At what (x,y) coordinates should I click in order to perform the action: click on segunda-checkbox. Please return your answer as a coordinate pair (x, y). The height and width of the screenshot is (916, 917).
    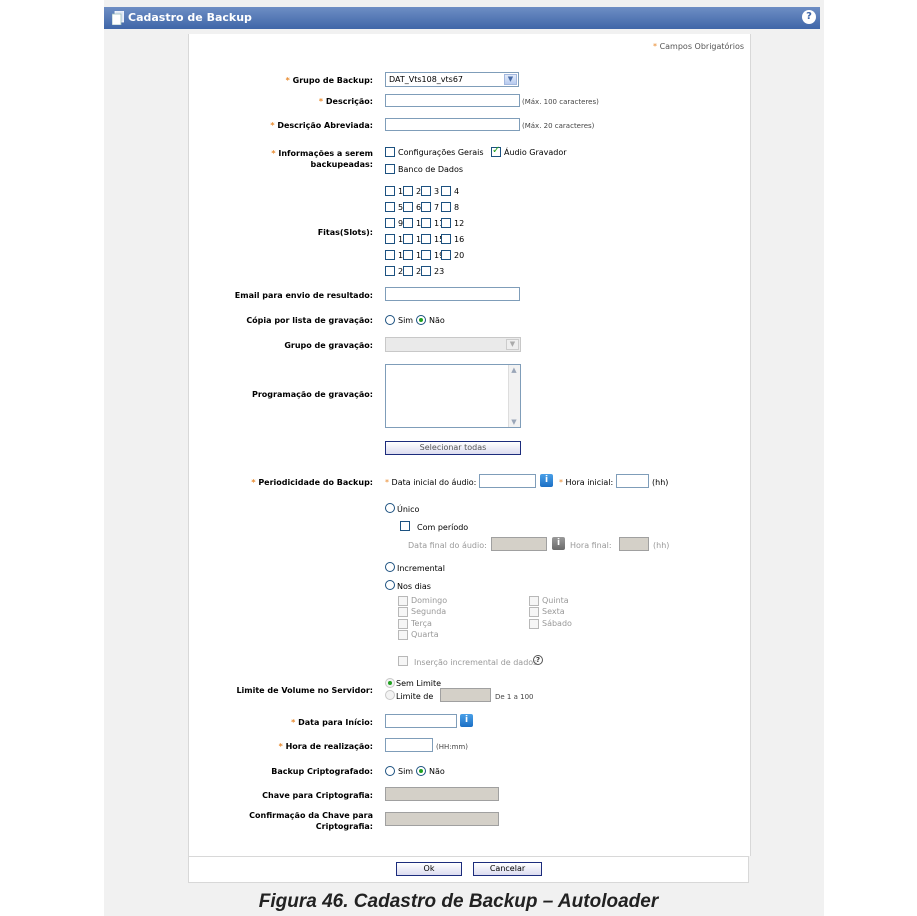
    Looking at the image, I should click on (403, 612).